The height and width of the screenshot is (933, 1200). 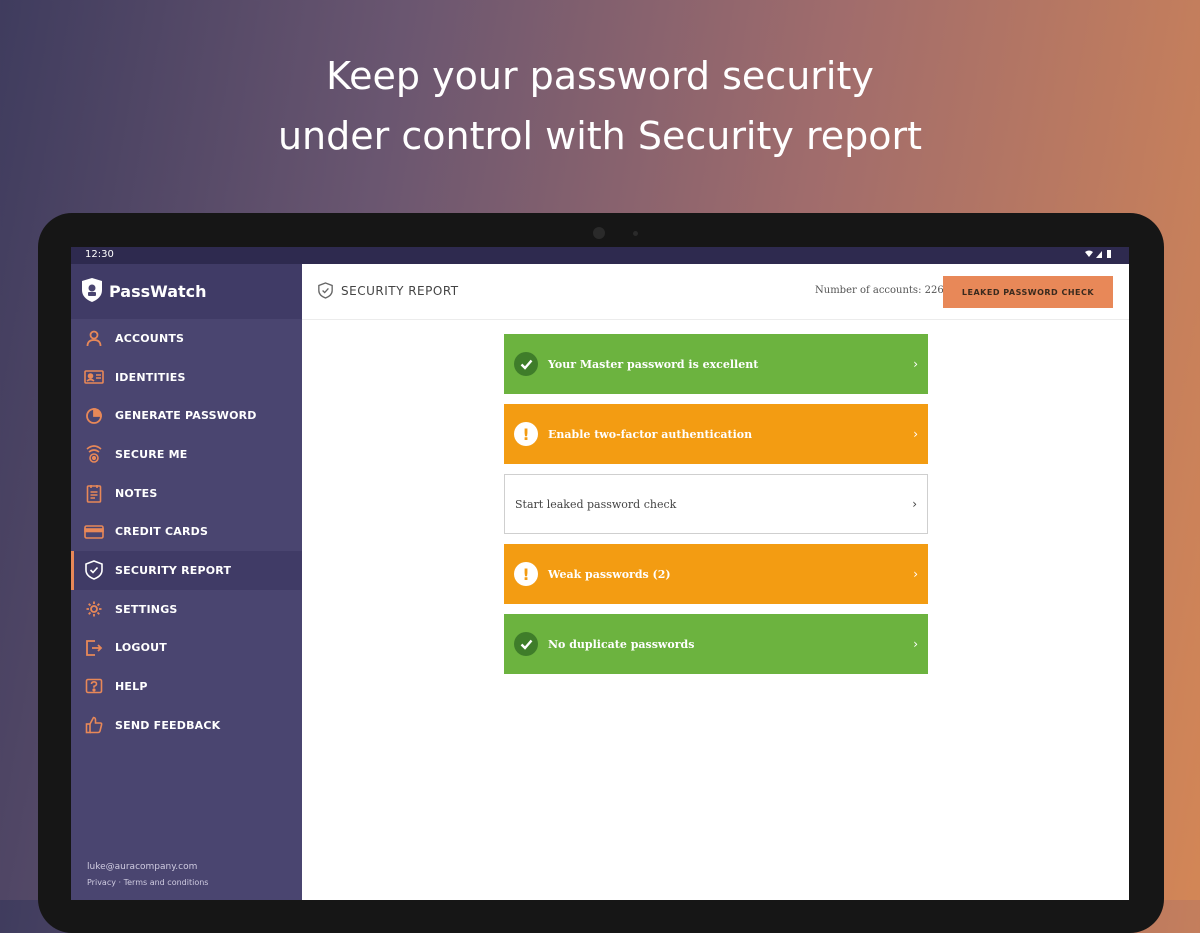 I want to click on sidebar-item-label: SEND FEEDBACK, so click(x=168, y=725).